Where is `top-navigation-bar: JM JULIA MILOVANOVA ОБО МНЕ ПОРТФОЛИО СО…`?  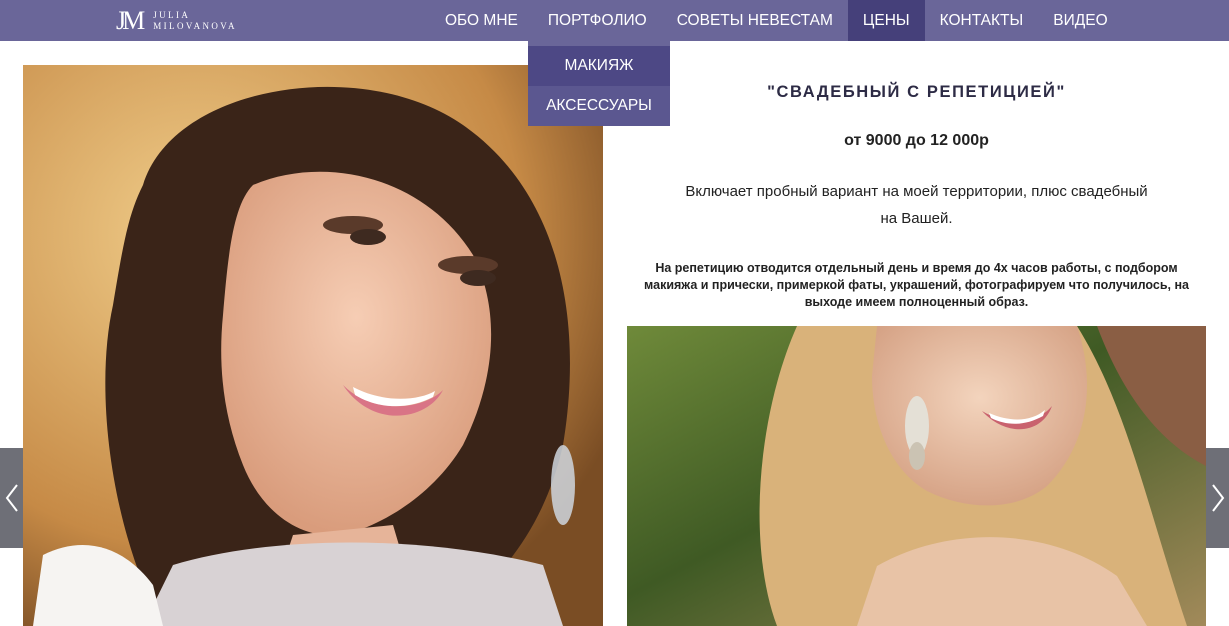 top-navigation-bar: JM JULIA MILOVANOVA ОБО МНЕ ПОРТФОЛИО СО… is located at coordinates (614, 20).